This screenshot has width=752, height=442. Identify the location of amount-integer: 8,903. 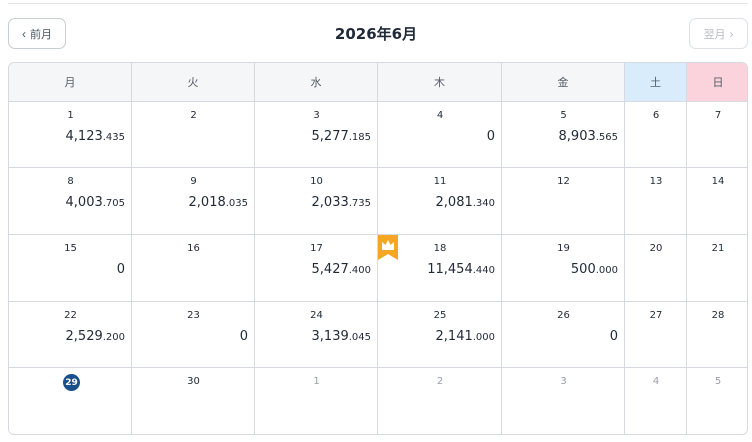
(577, 136).